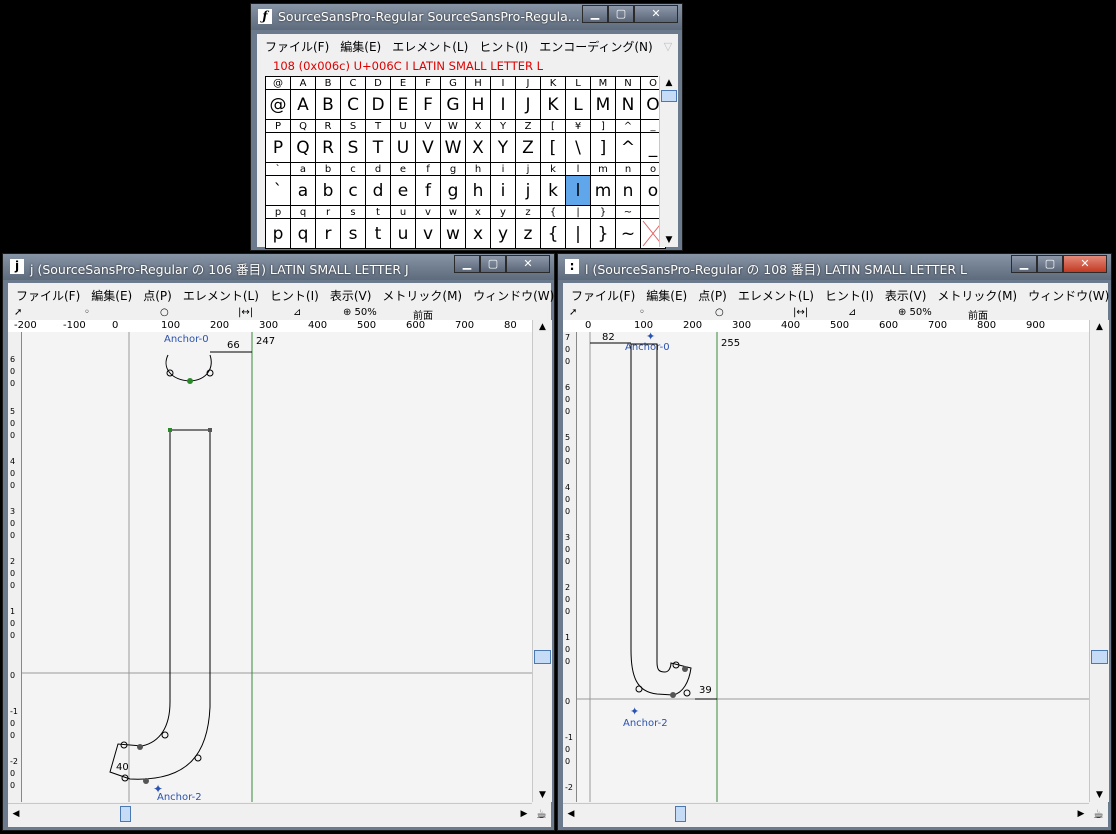 The height and width of the screenshot is (834, 1116). Describe the element at coordinates (278, 148) in the screenshot. I see `glyph-cell: P` at that location.